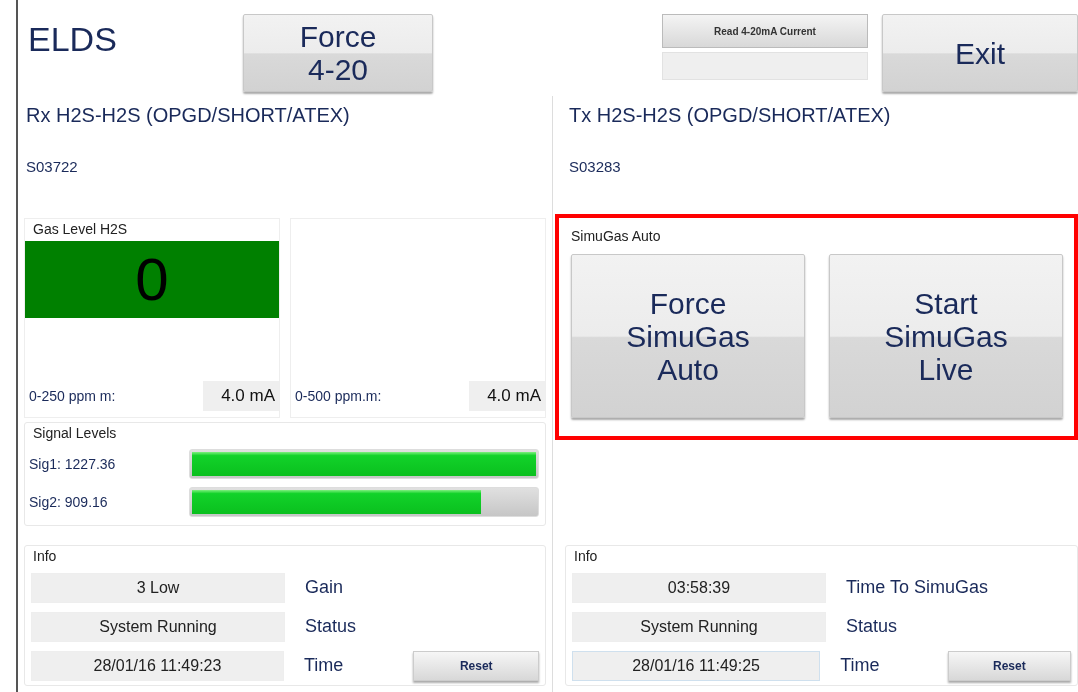 Image resolution: width=1078 pixels, height=692 pixels. Describe the element at coordinates (72, 396) in the screenshot. I see `range-label: 0-250 ppm m:` at that location.